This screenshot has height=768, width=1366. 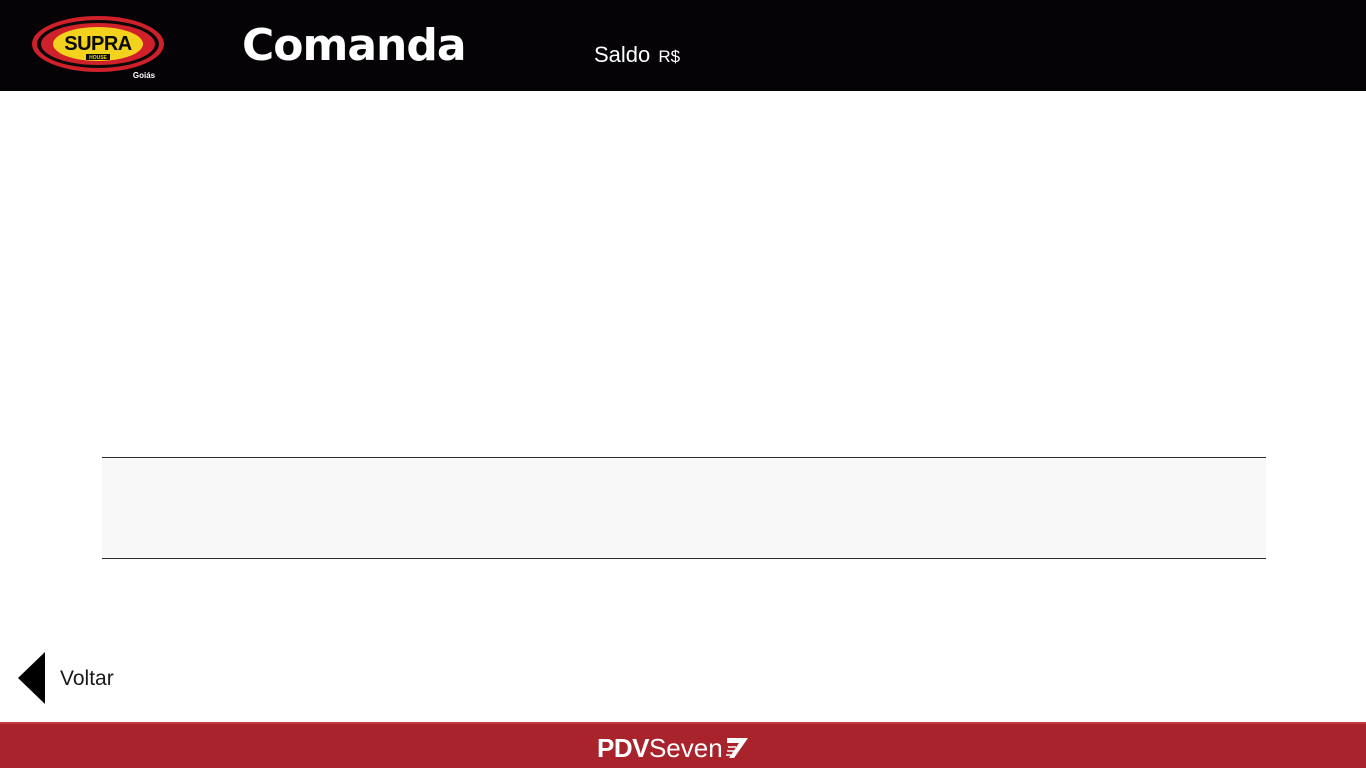 What do you see at coordinates (684, 508) in the screenshot?
I see `info-band` at bounding box center [684, 508].